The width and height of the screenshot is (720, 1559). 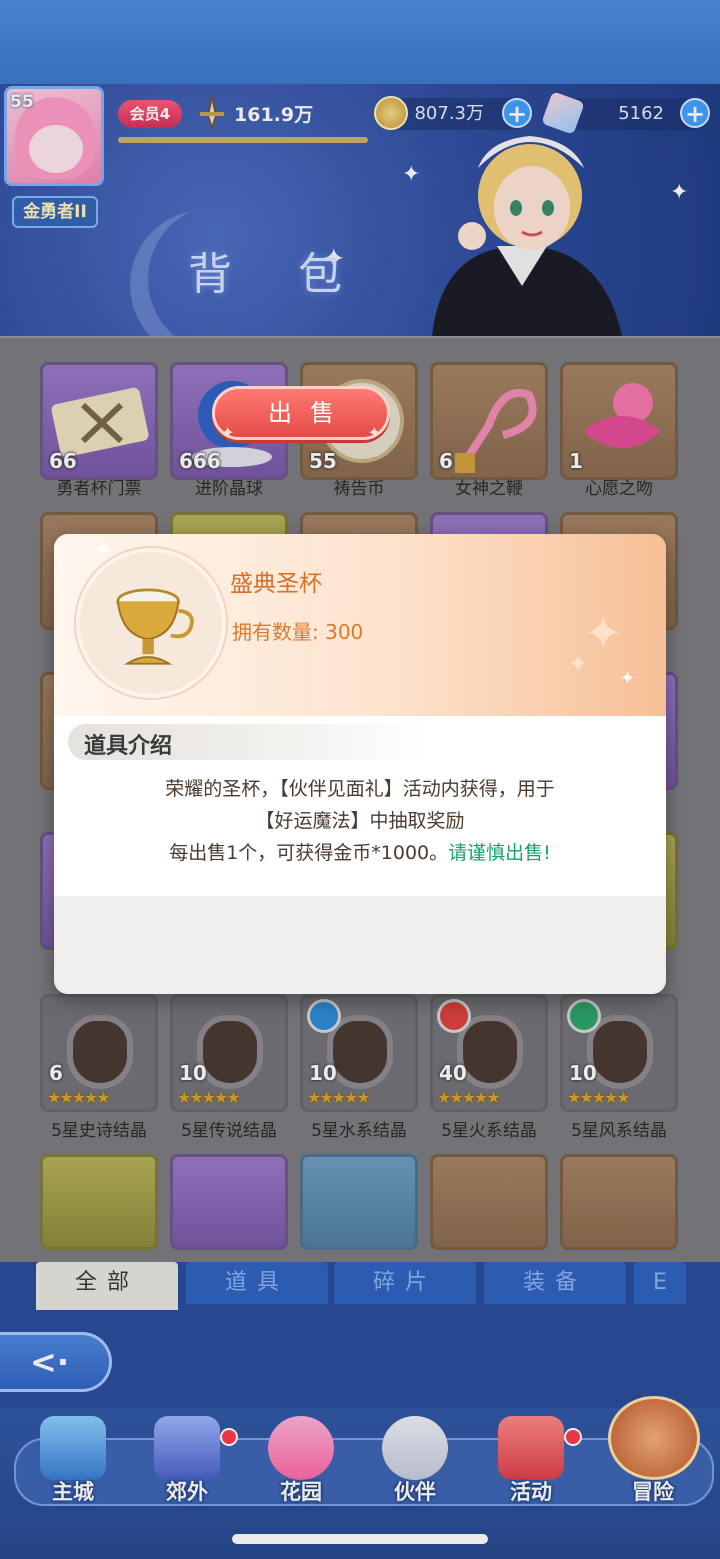 I want to click on item-name: 5星风系结晶, so click(x=619, y=1131).